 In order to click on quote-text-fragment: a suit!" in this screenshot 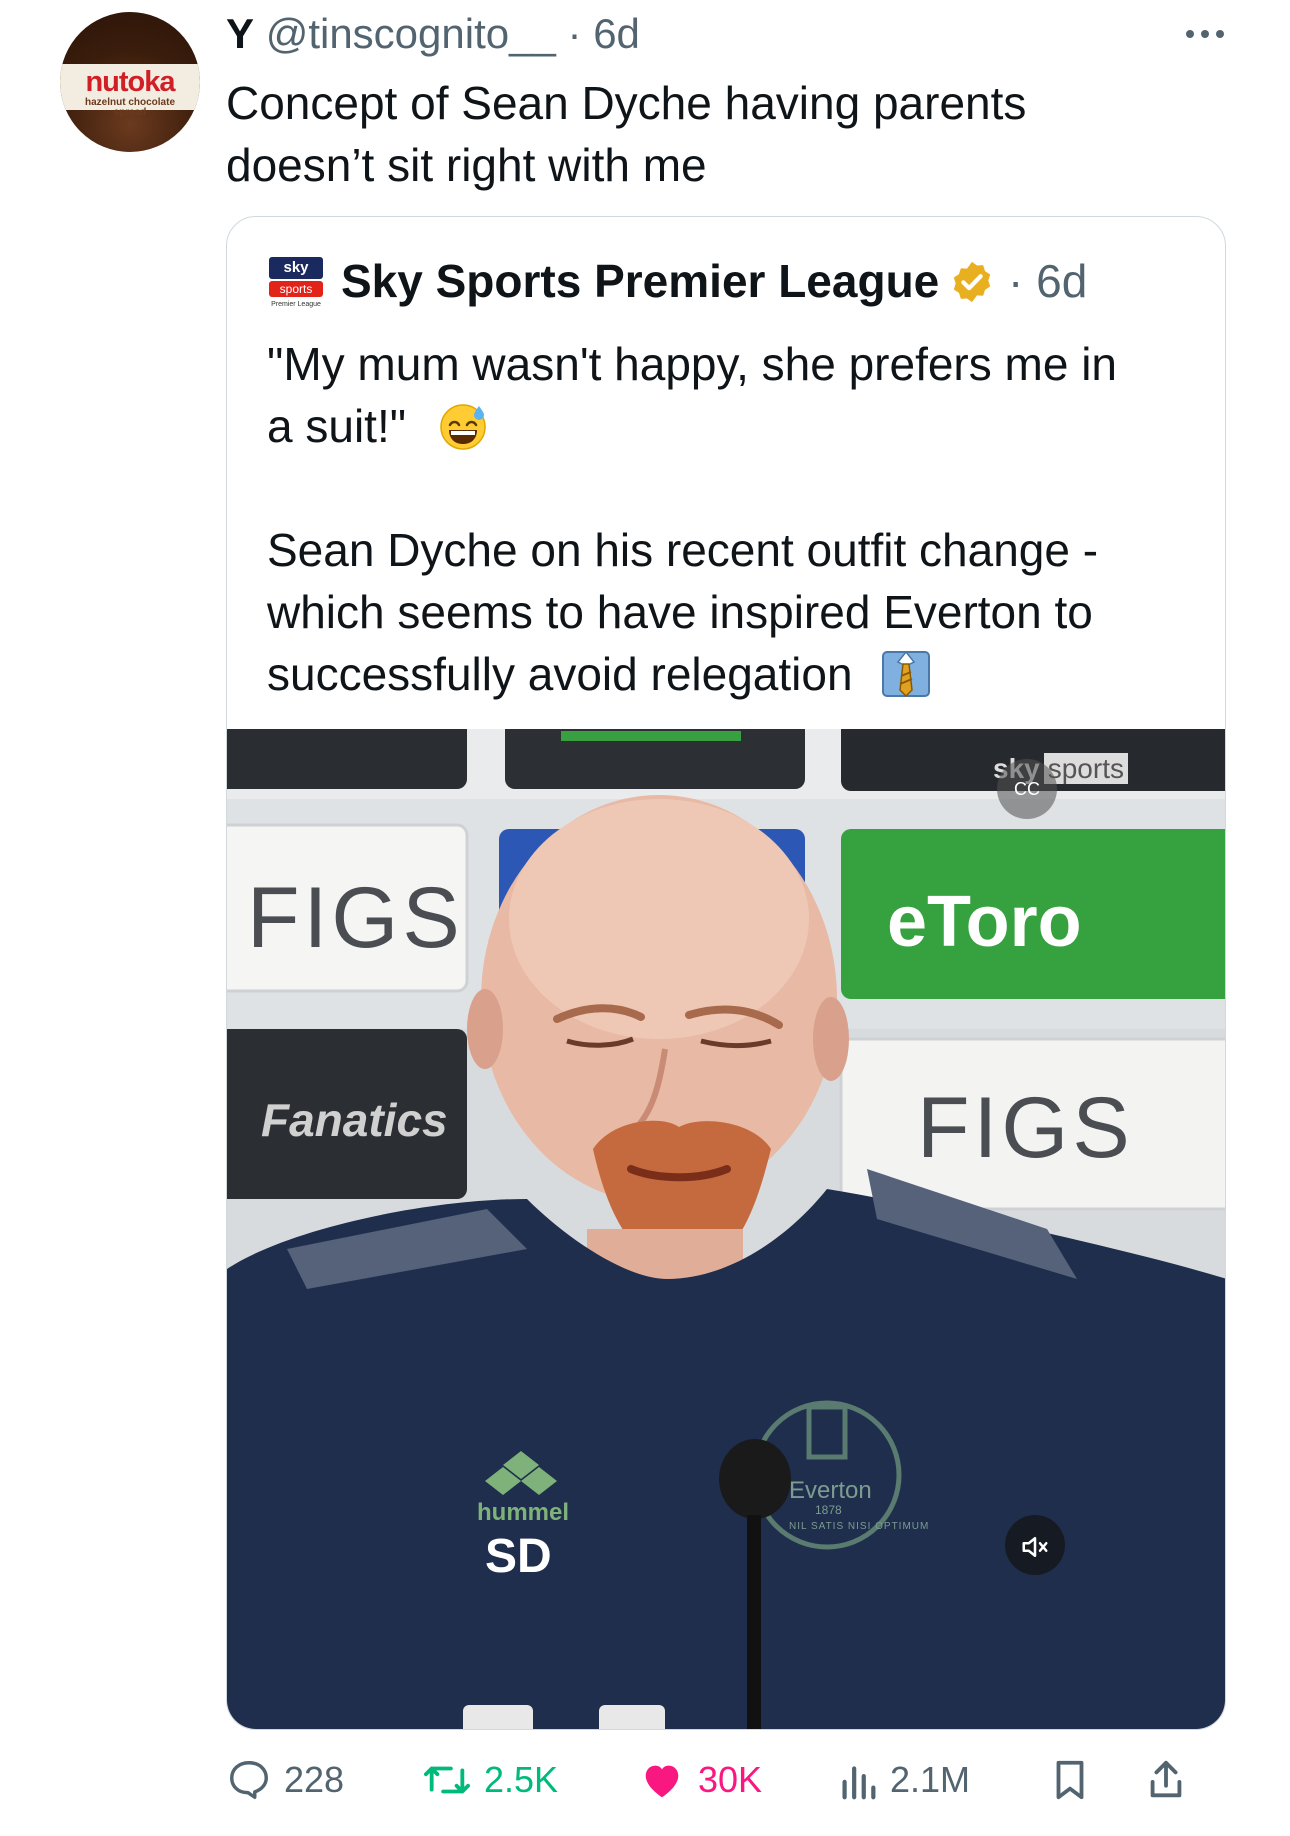, I will do `click(337, 426)`.